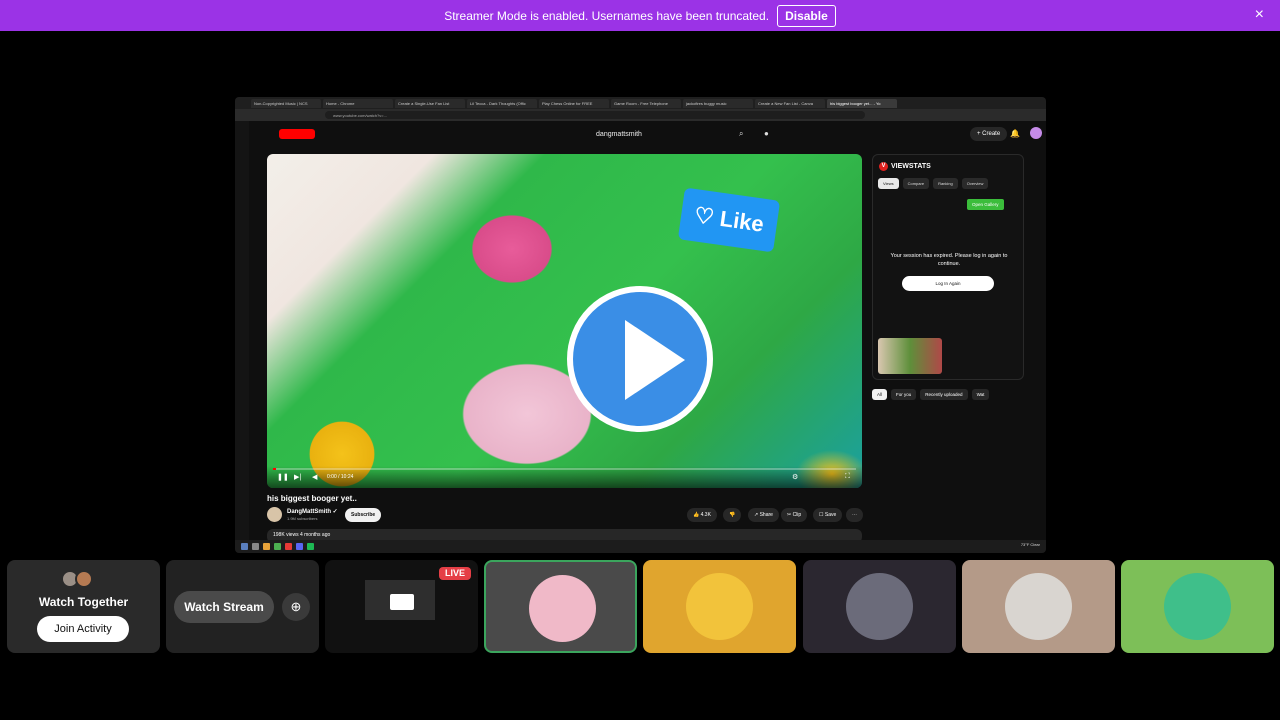  What do you see at coordinates (574, 103) in the screenshot?
I see `browser-tab: Play Chess Online for FREE` at bounding box center [574, 103].